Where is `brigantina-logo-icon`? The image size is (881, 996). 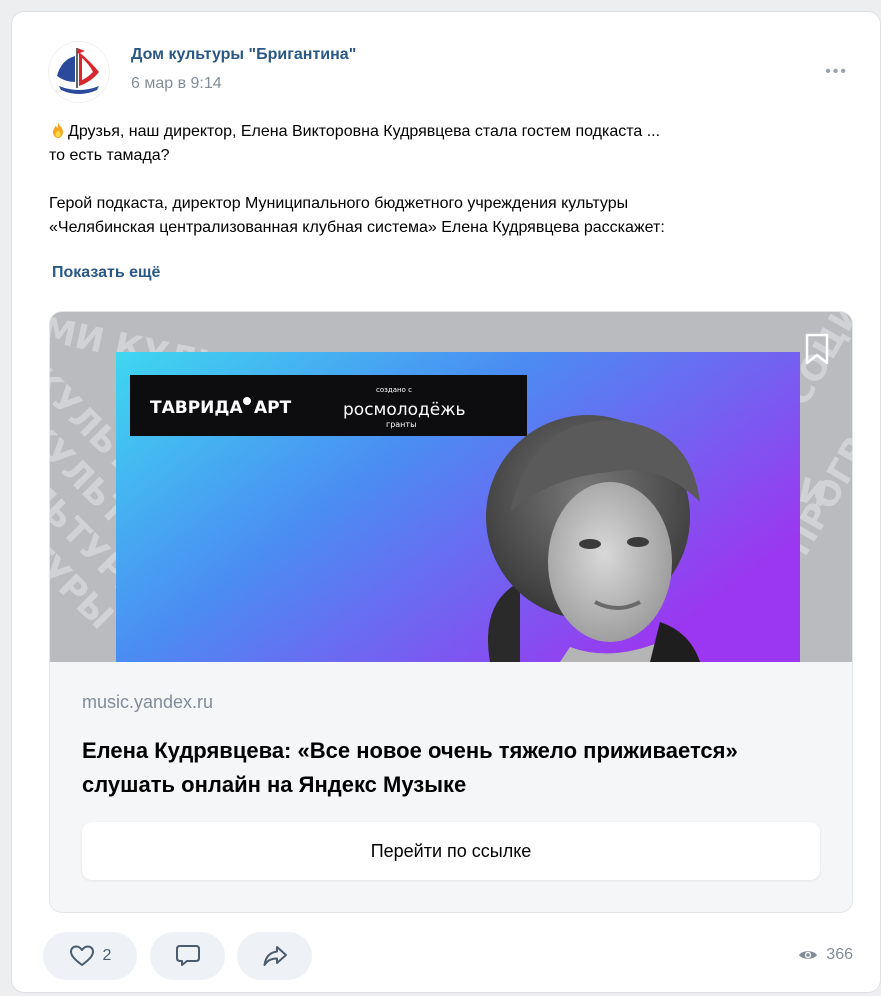 brigantina-logo-icon is located at coordinates (79, 72).